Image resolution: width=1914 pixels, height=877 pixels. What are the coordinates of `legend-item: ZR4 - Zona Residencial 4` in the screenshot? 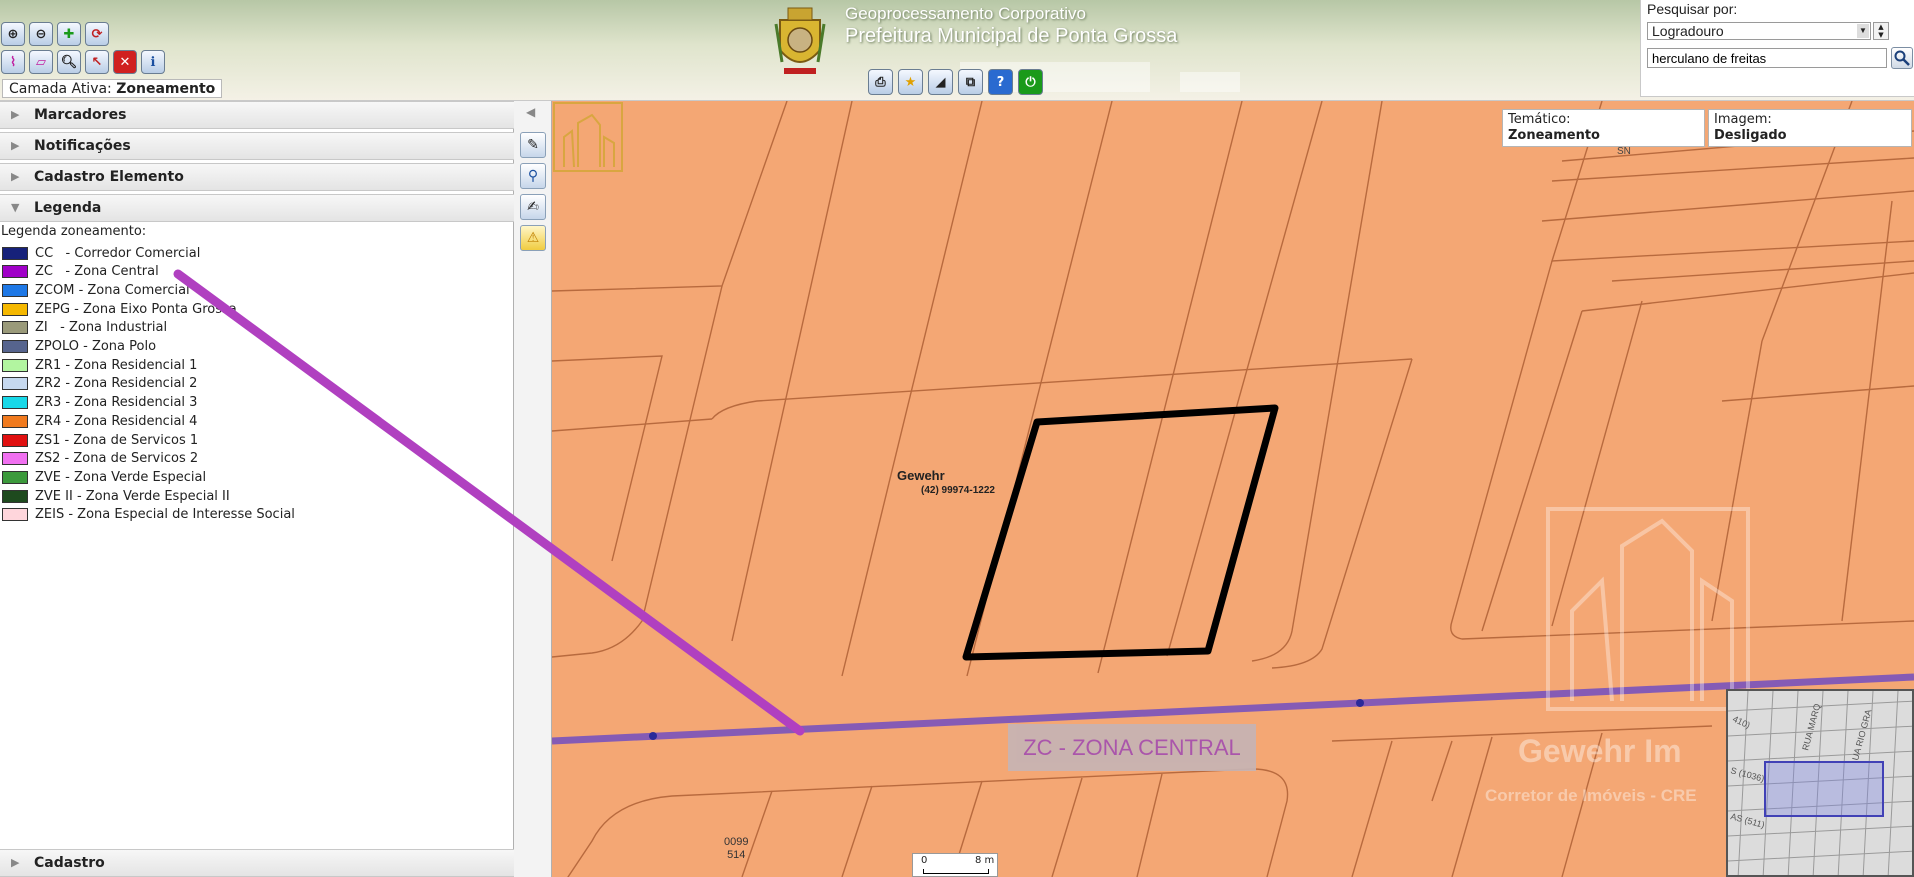 It's located at (99, 421).